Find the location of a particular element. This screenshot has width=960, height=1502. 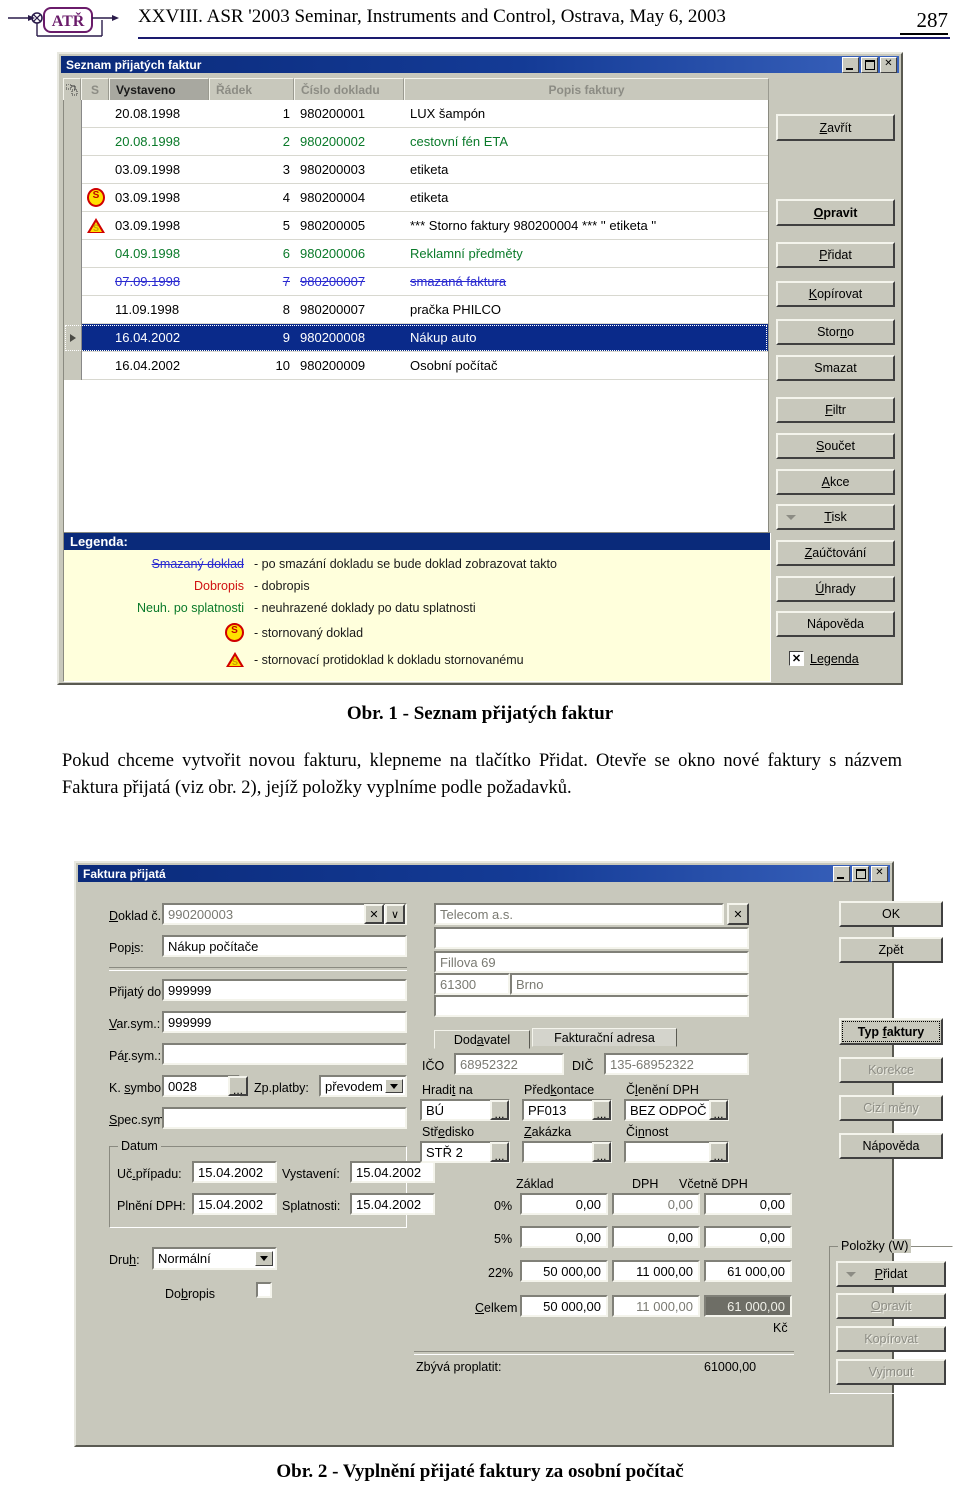

grid-selector-corner is located at coordinates (72, 89).